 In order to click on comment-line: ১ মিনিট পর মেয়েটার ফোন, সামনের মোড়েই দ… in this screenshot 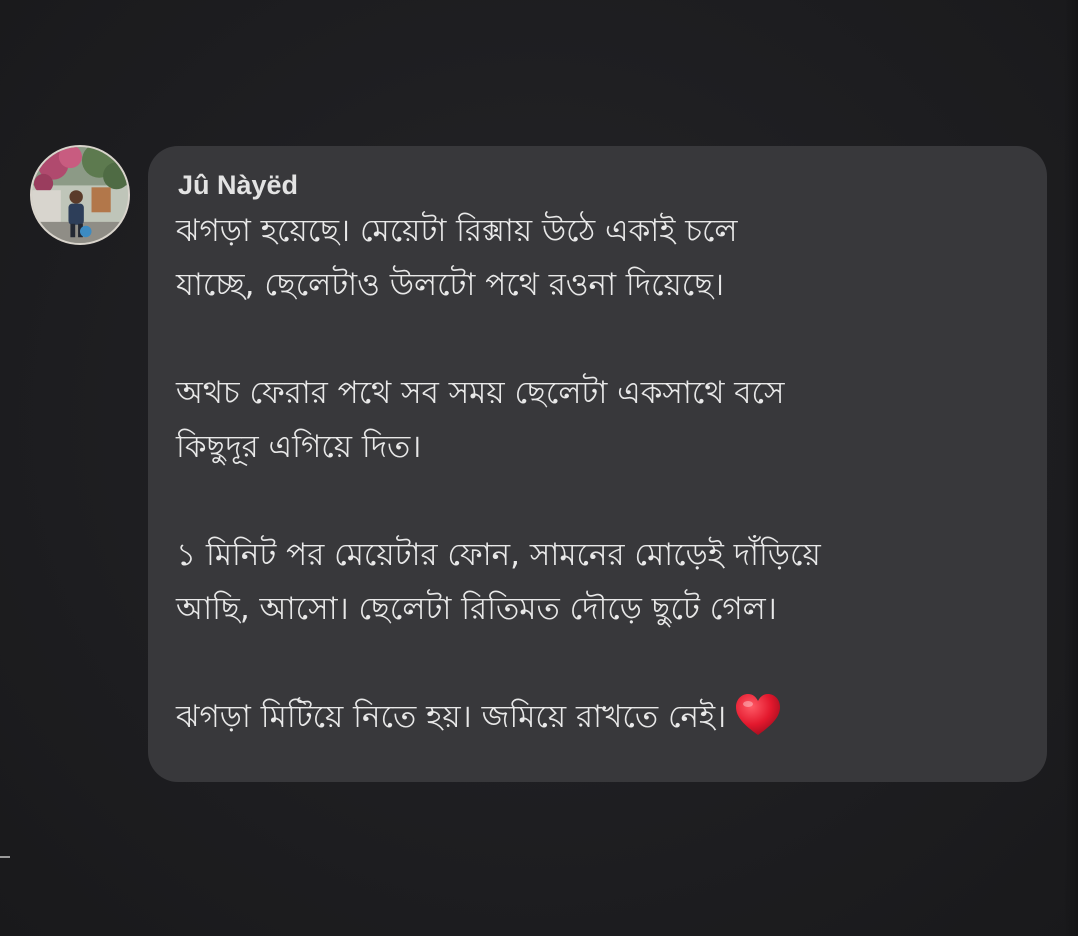, I will do `click(498, 555)`.